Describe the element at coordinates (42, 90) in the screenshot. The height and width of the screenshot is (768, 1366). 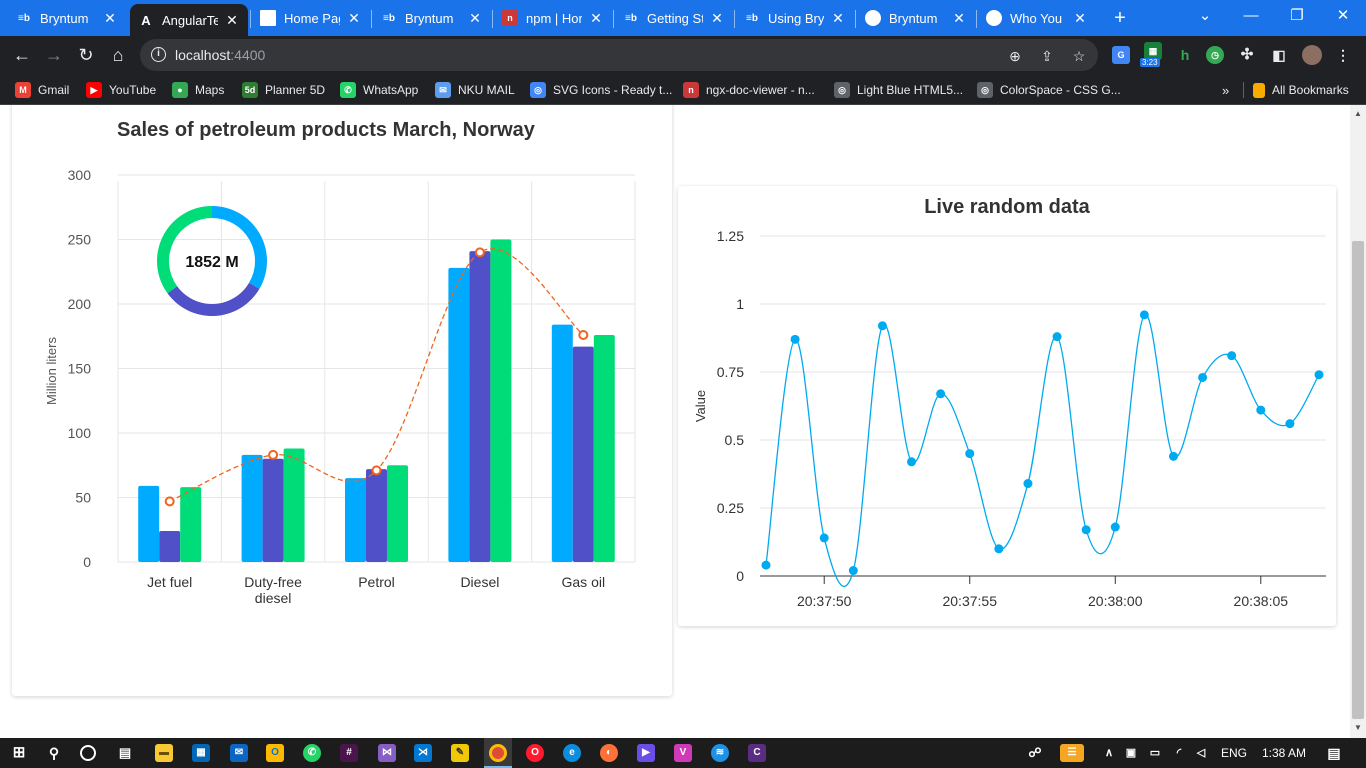
I see `bookmark-item: M Gmail` at that location.